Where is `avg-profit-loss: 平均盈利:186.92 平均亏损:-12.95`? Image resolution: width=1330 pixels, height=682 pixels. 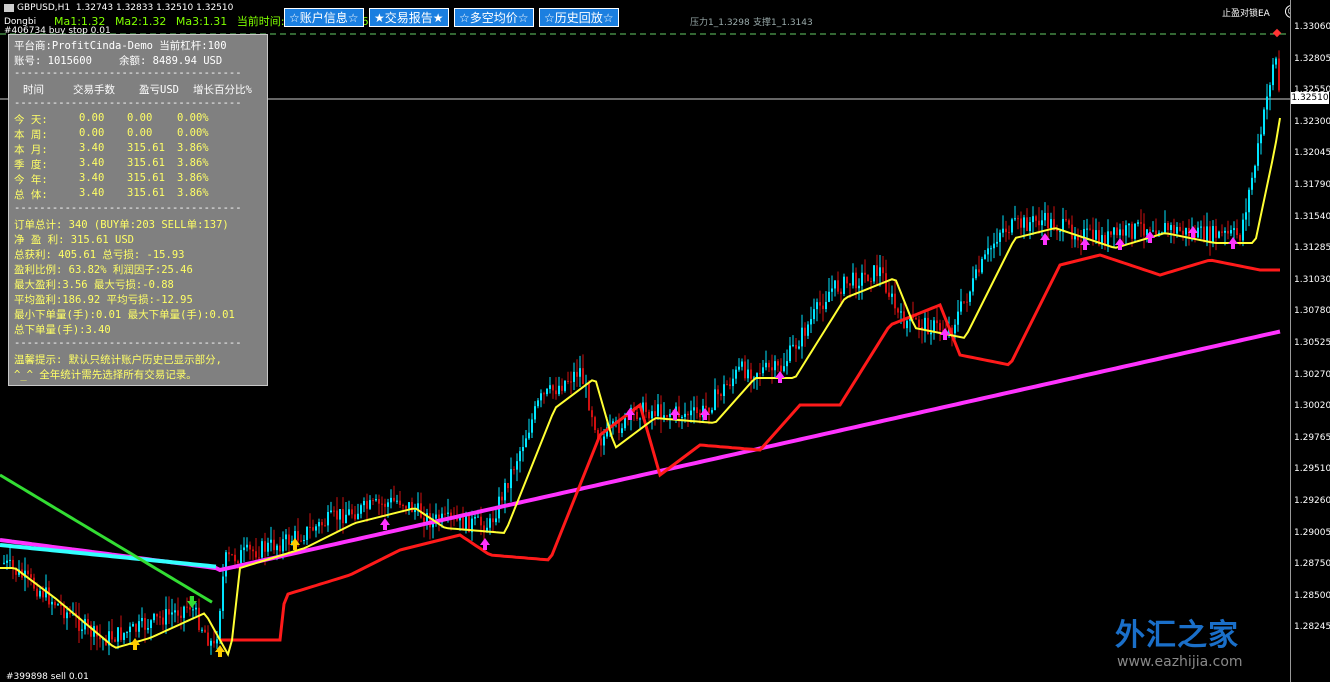
avg-profit-loss: 平均盈利:186.92 平均亏损:-12.95 is located at coordinates (103, 300).